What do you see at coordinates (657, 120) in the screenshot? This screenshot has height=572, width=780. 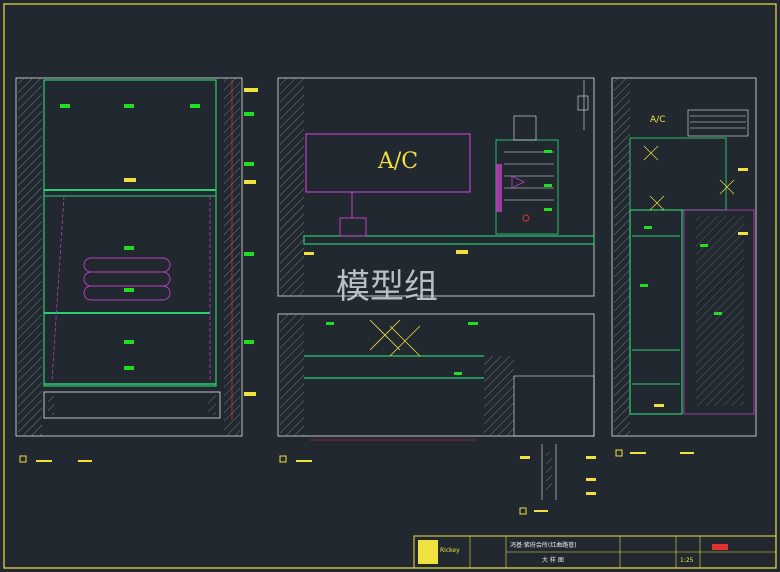 I see `ac-label-small: A/C` at bounding box center [657, 120].